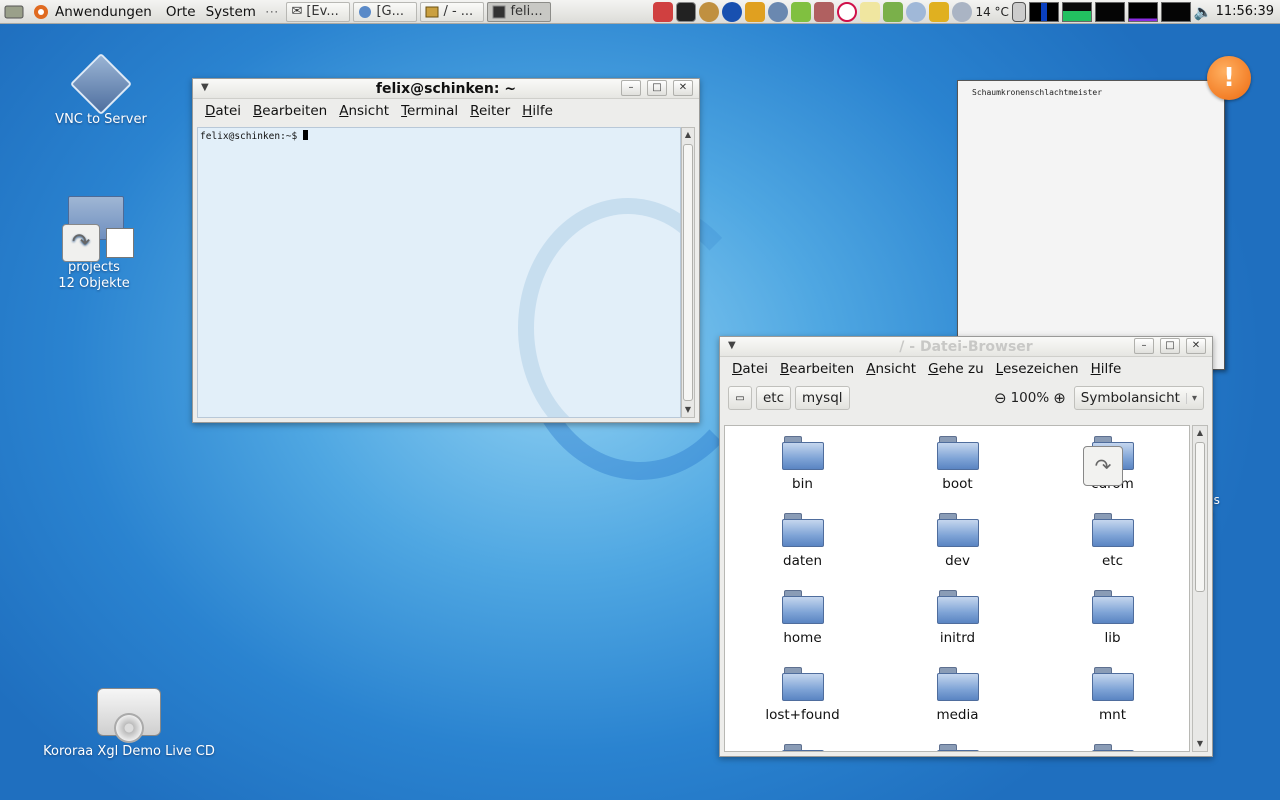 This screenshot has height=800, width=1280. I want to click on location-toggle-button: ▭, so click(740, 398).